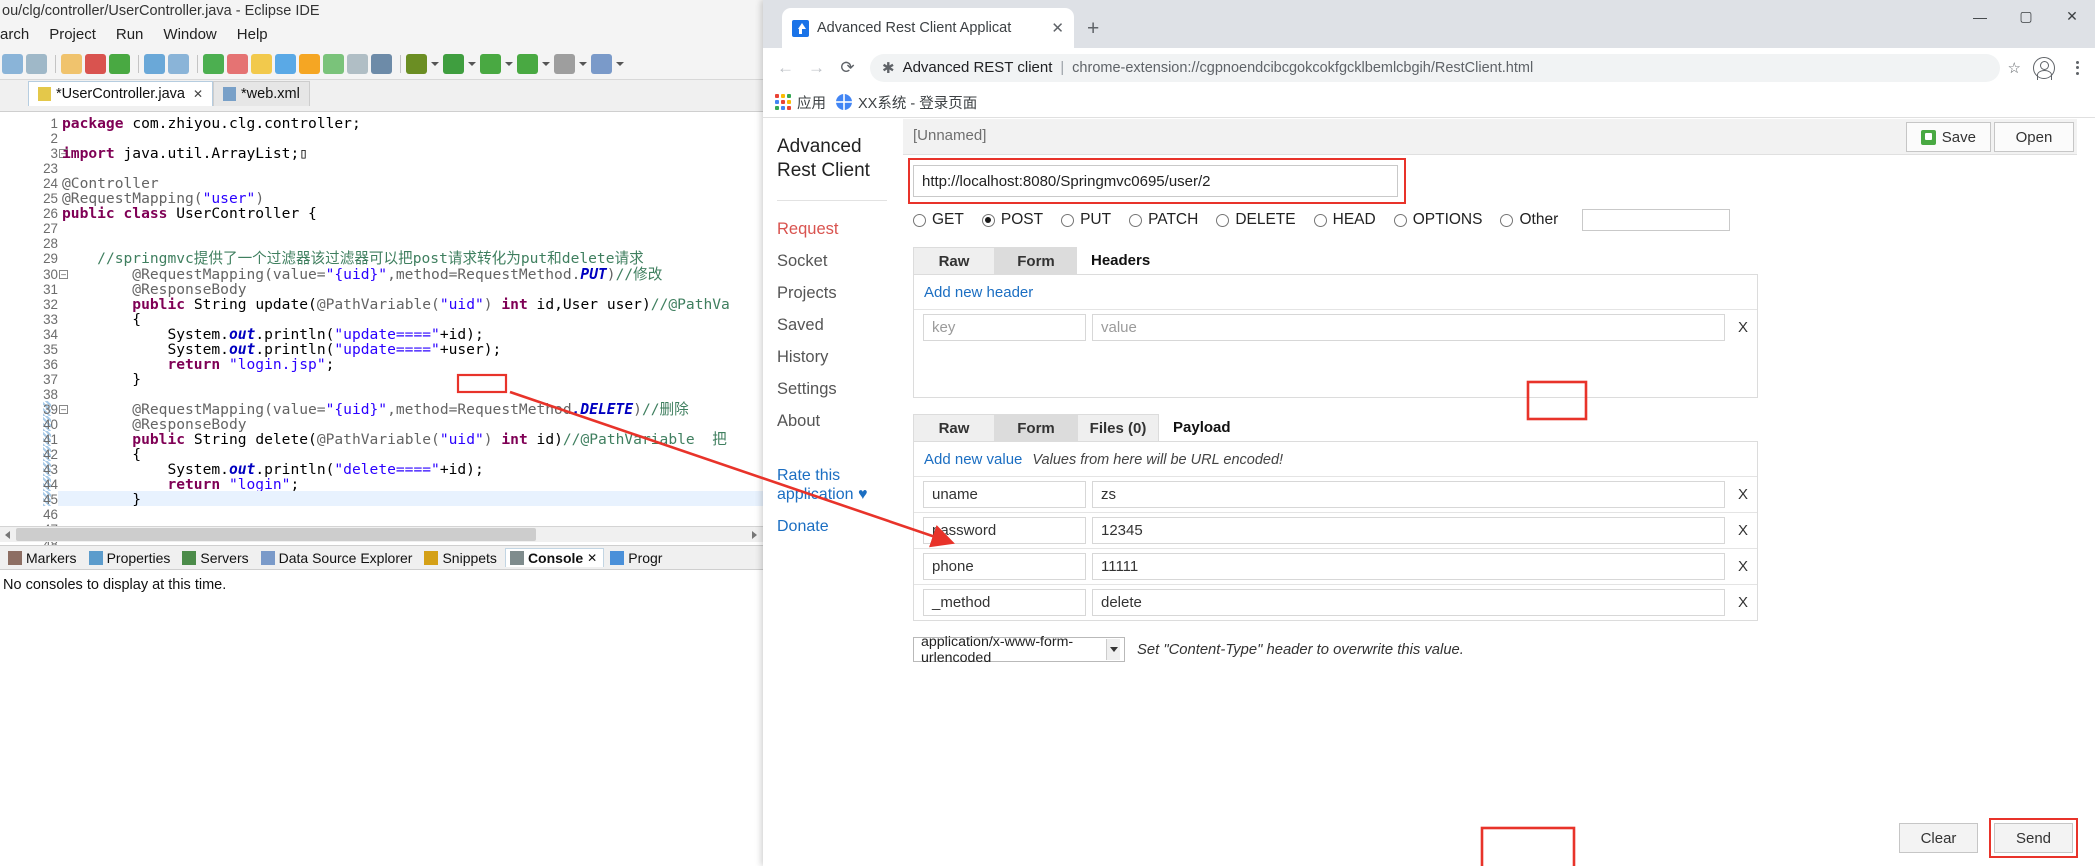  What do you see at coordinates (840, 527) in the screenshot?
I see `sidebar-link-1: Donate` at bounding box center [840, 527].